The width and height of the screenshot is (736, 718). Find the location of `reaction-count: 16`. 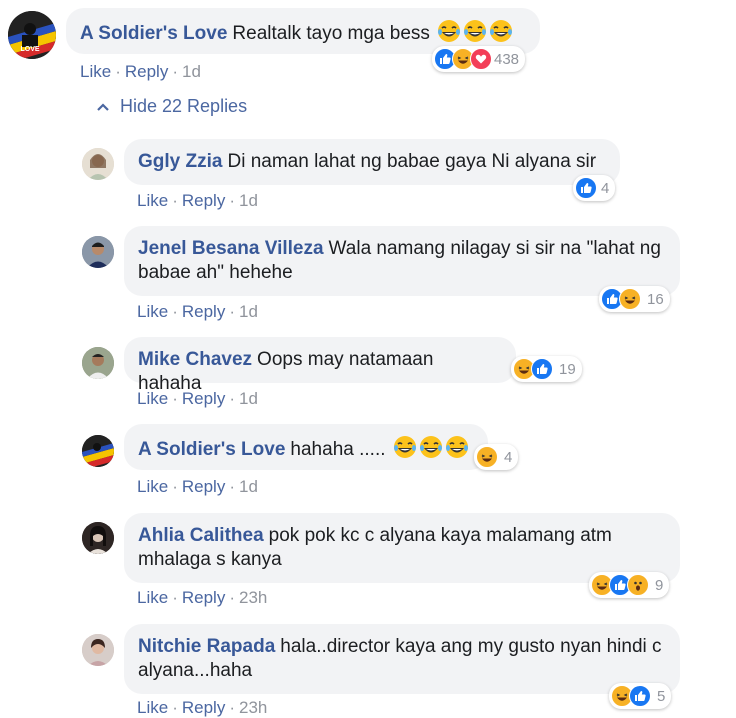

reaction-count: 16 is located at coordinates (655, 299).